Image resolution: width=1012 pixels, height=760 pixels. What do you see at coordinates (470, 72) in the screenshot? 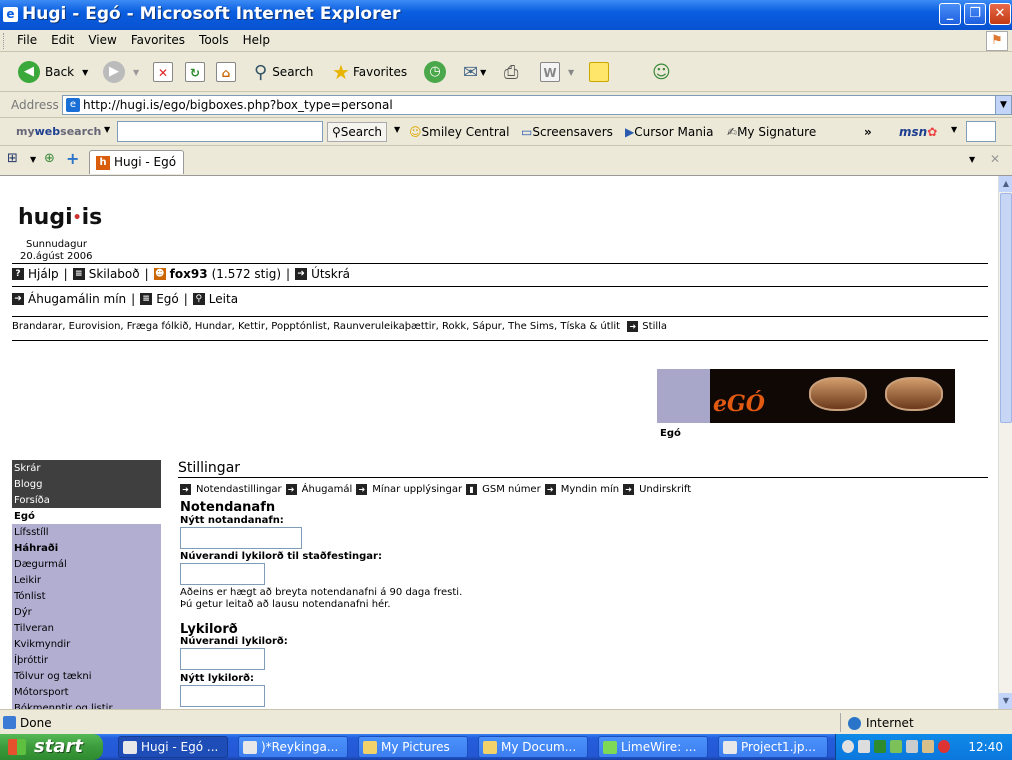
I see `mail-icon: ✉` at bounding box center [470, 72].